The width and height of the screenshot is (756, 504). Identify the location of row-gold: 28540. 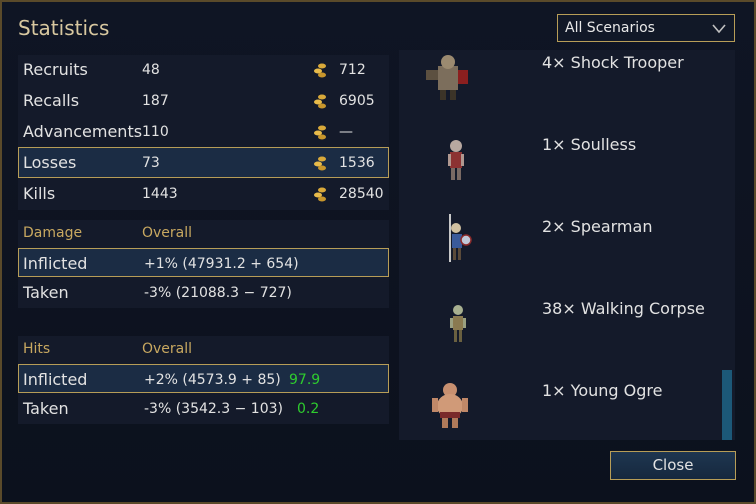
(361, 194).